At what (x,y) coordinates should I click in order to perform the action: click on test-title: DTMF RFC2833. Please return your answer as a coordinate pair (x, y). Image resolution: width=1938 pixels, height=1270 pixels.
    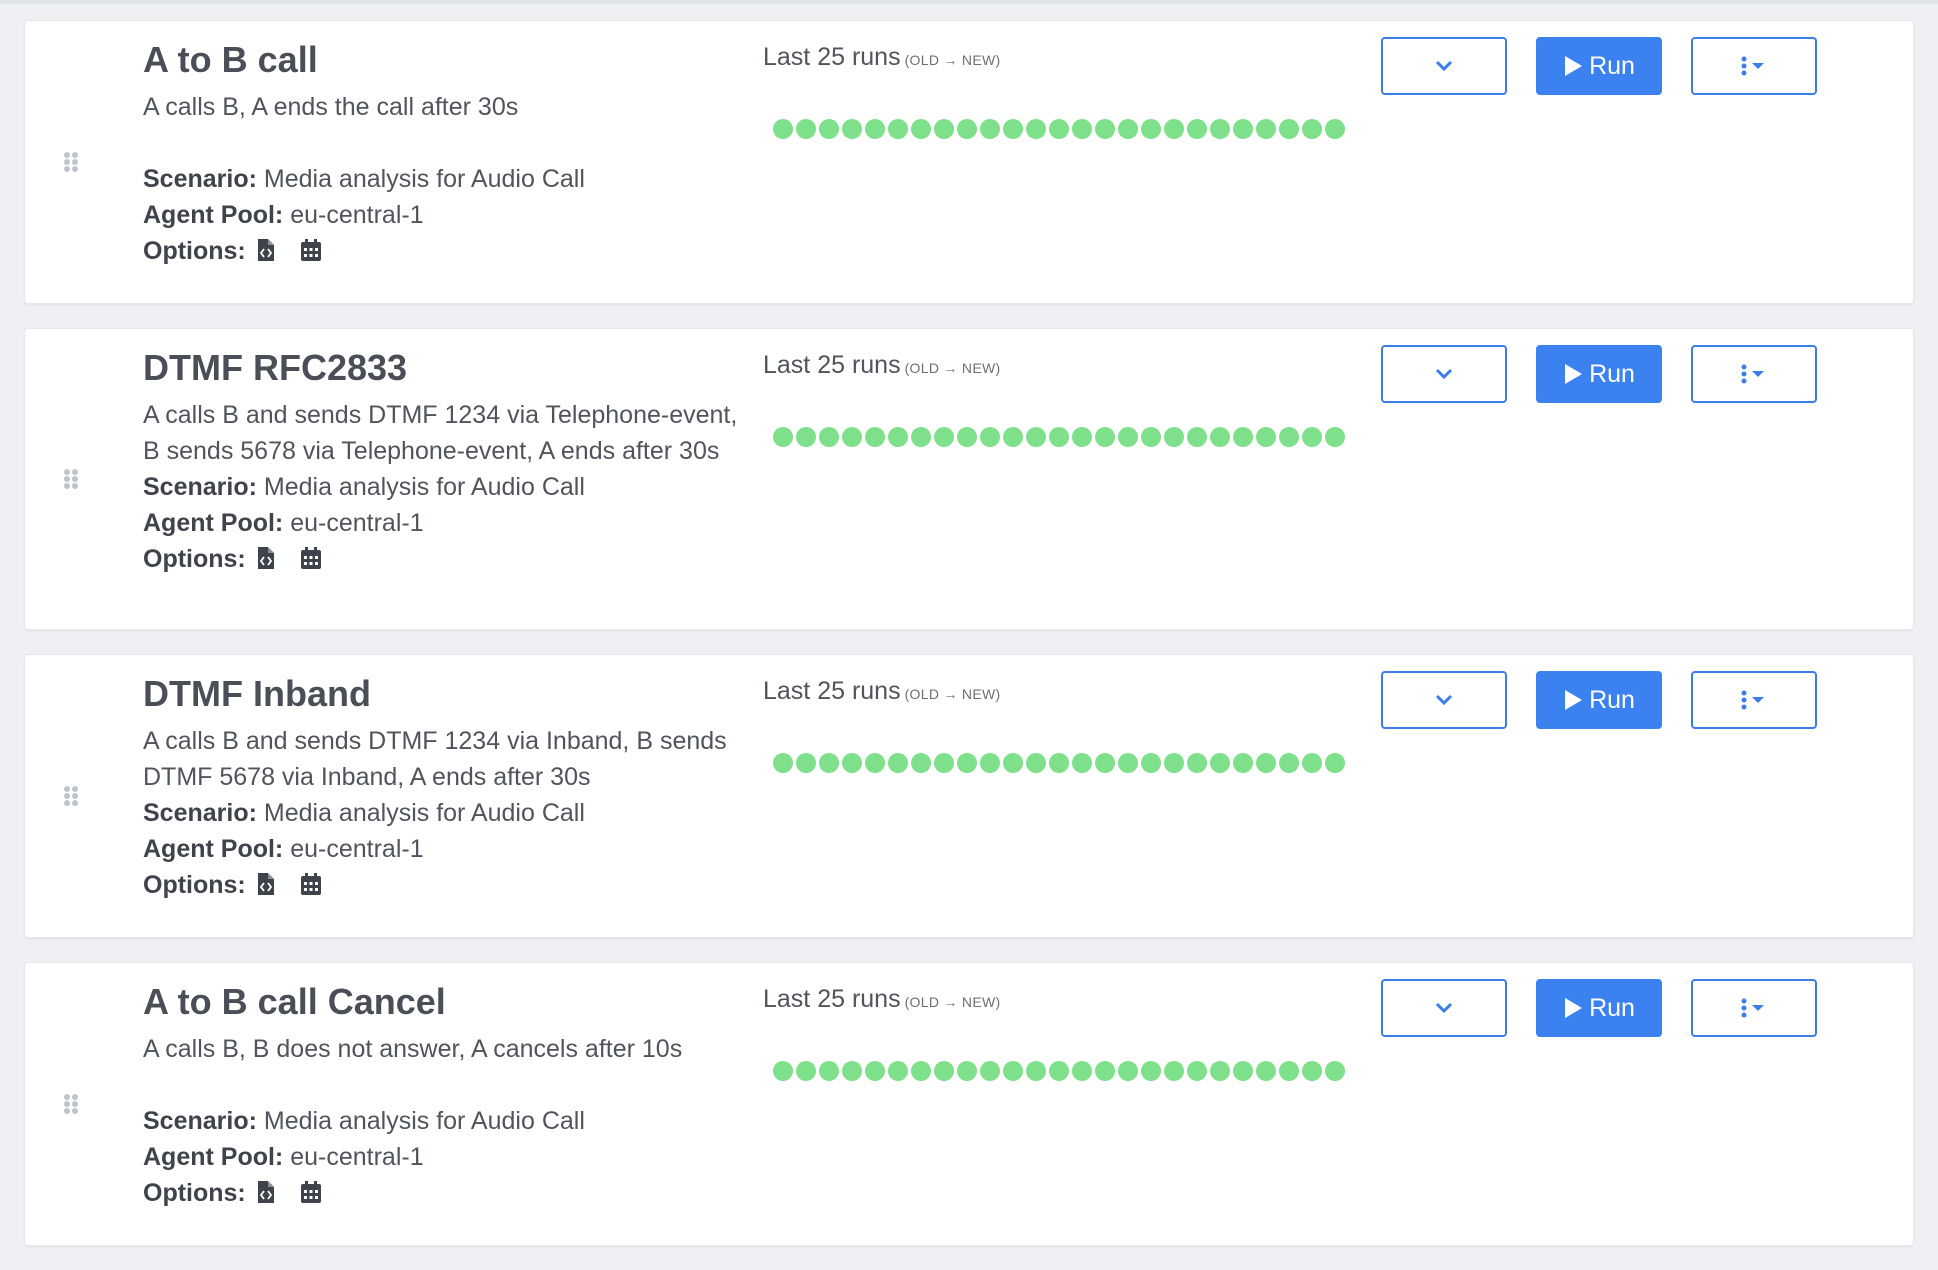
    Looking at the image, I should click on (443, 368).